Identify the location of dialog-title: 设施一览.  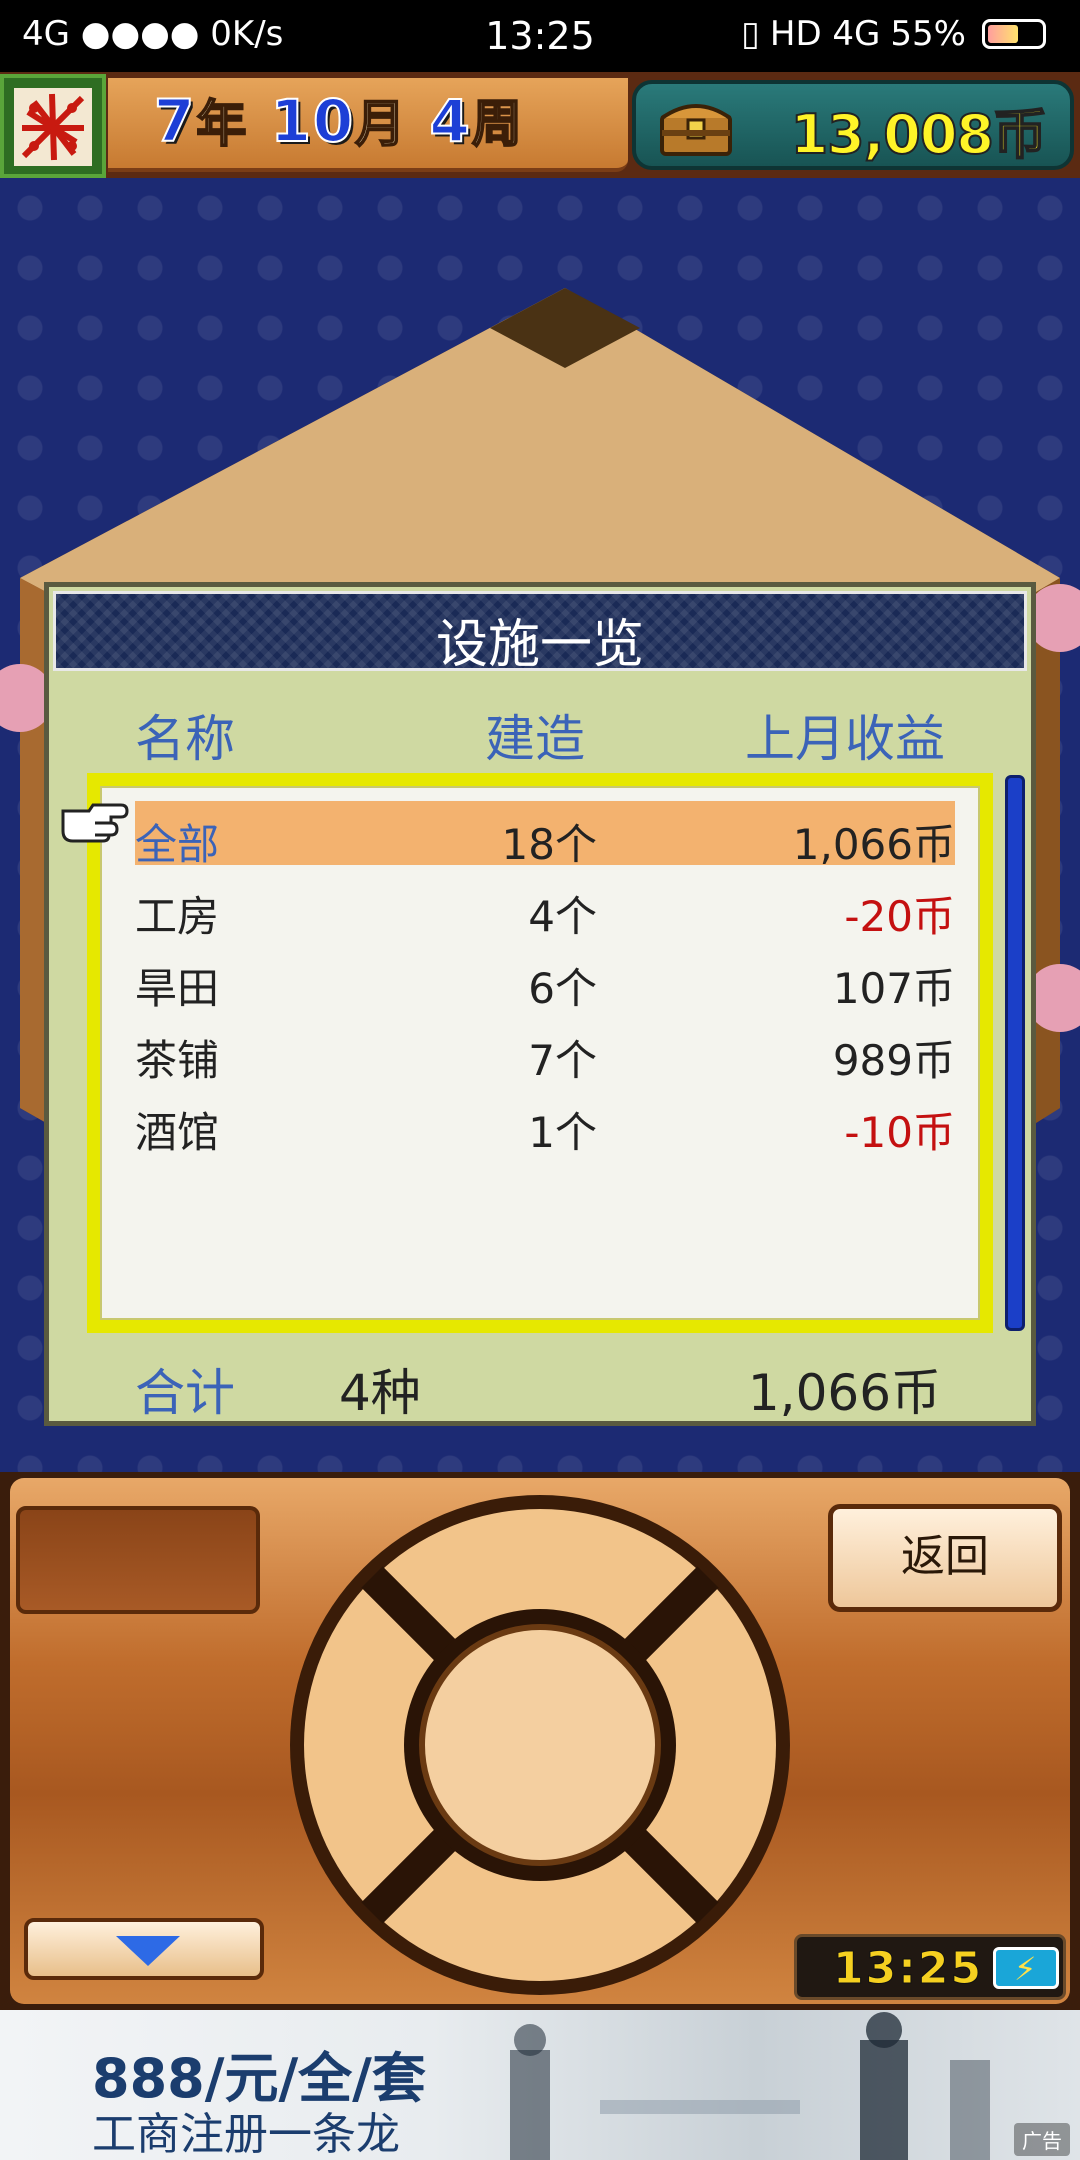
(539, 645).